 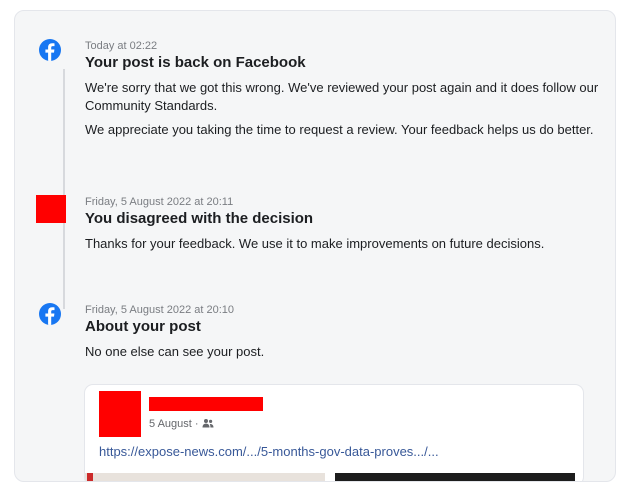 I want to click on redacted-post-avatar, so click(x=120, y=414).